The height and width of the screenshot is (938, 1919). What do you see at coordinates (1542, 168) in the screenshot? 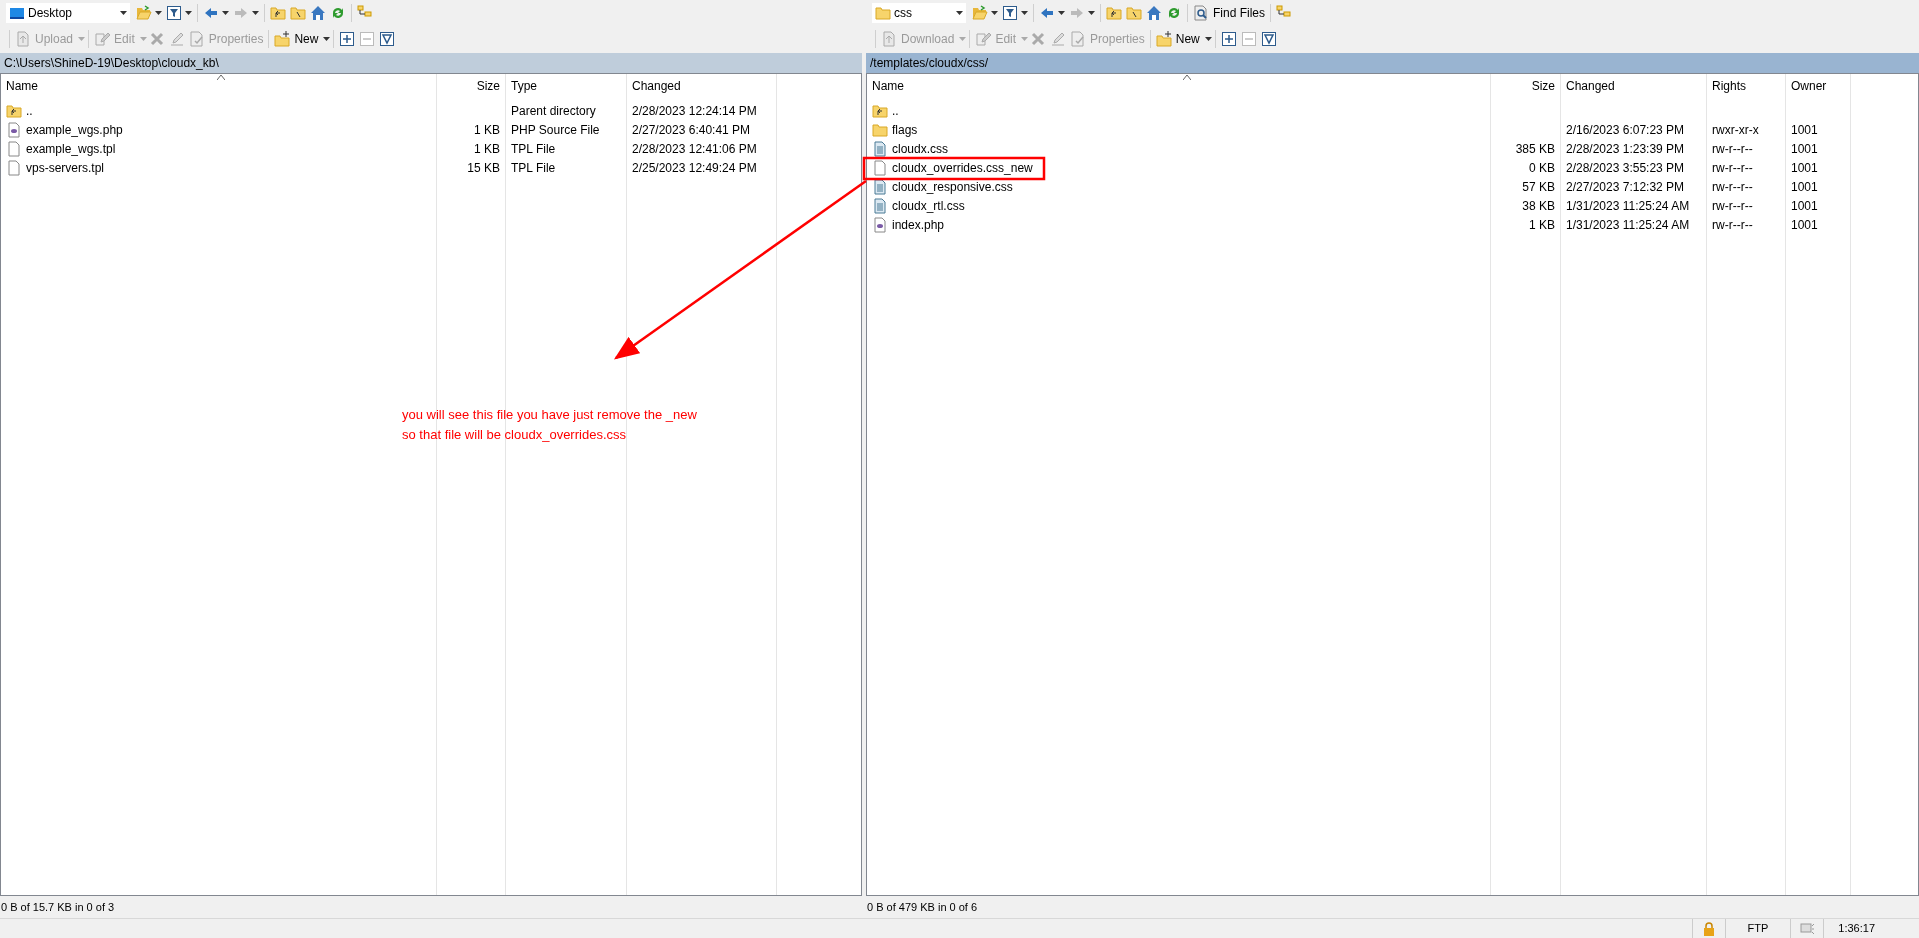
I see `table-cell-text: 0 KB` at bounding box center [1542, 168].